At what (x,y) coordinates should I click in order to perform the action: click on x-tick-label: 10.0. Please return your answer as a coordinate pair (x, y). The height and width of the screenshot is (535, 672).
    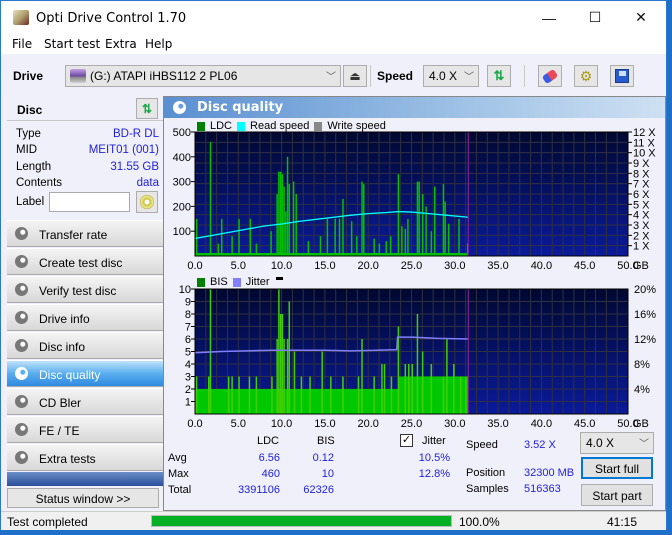
    Looking at the image, I should click on (281, 264).